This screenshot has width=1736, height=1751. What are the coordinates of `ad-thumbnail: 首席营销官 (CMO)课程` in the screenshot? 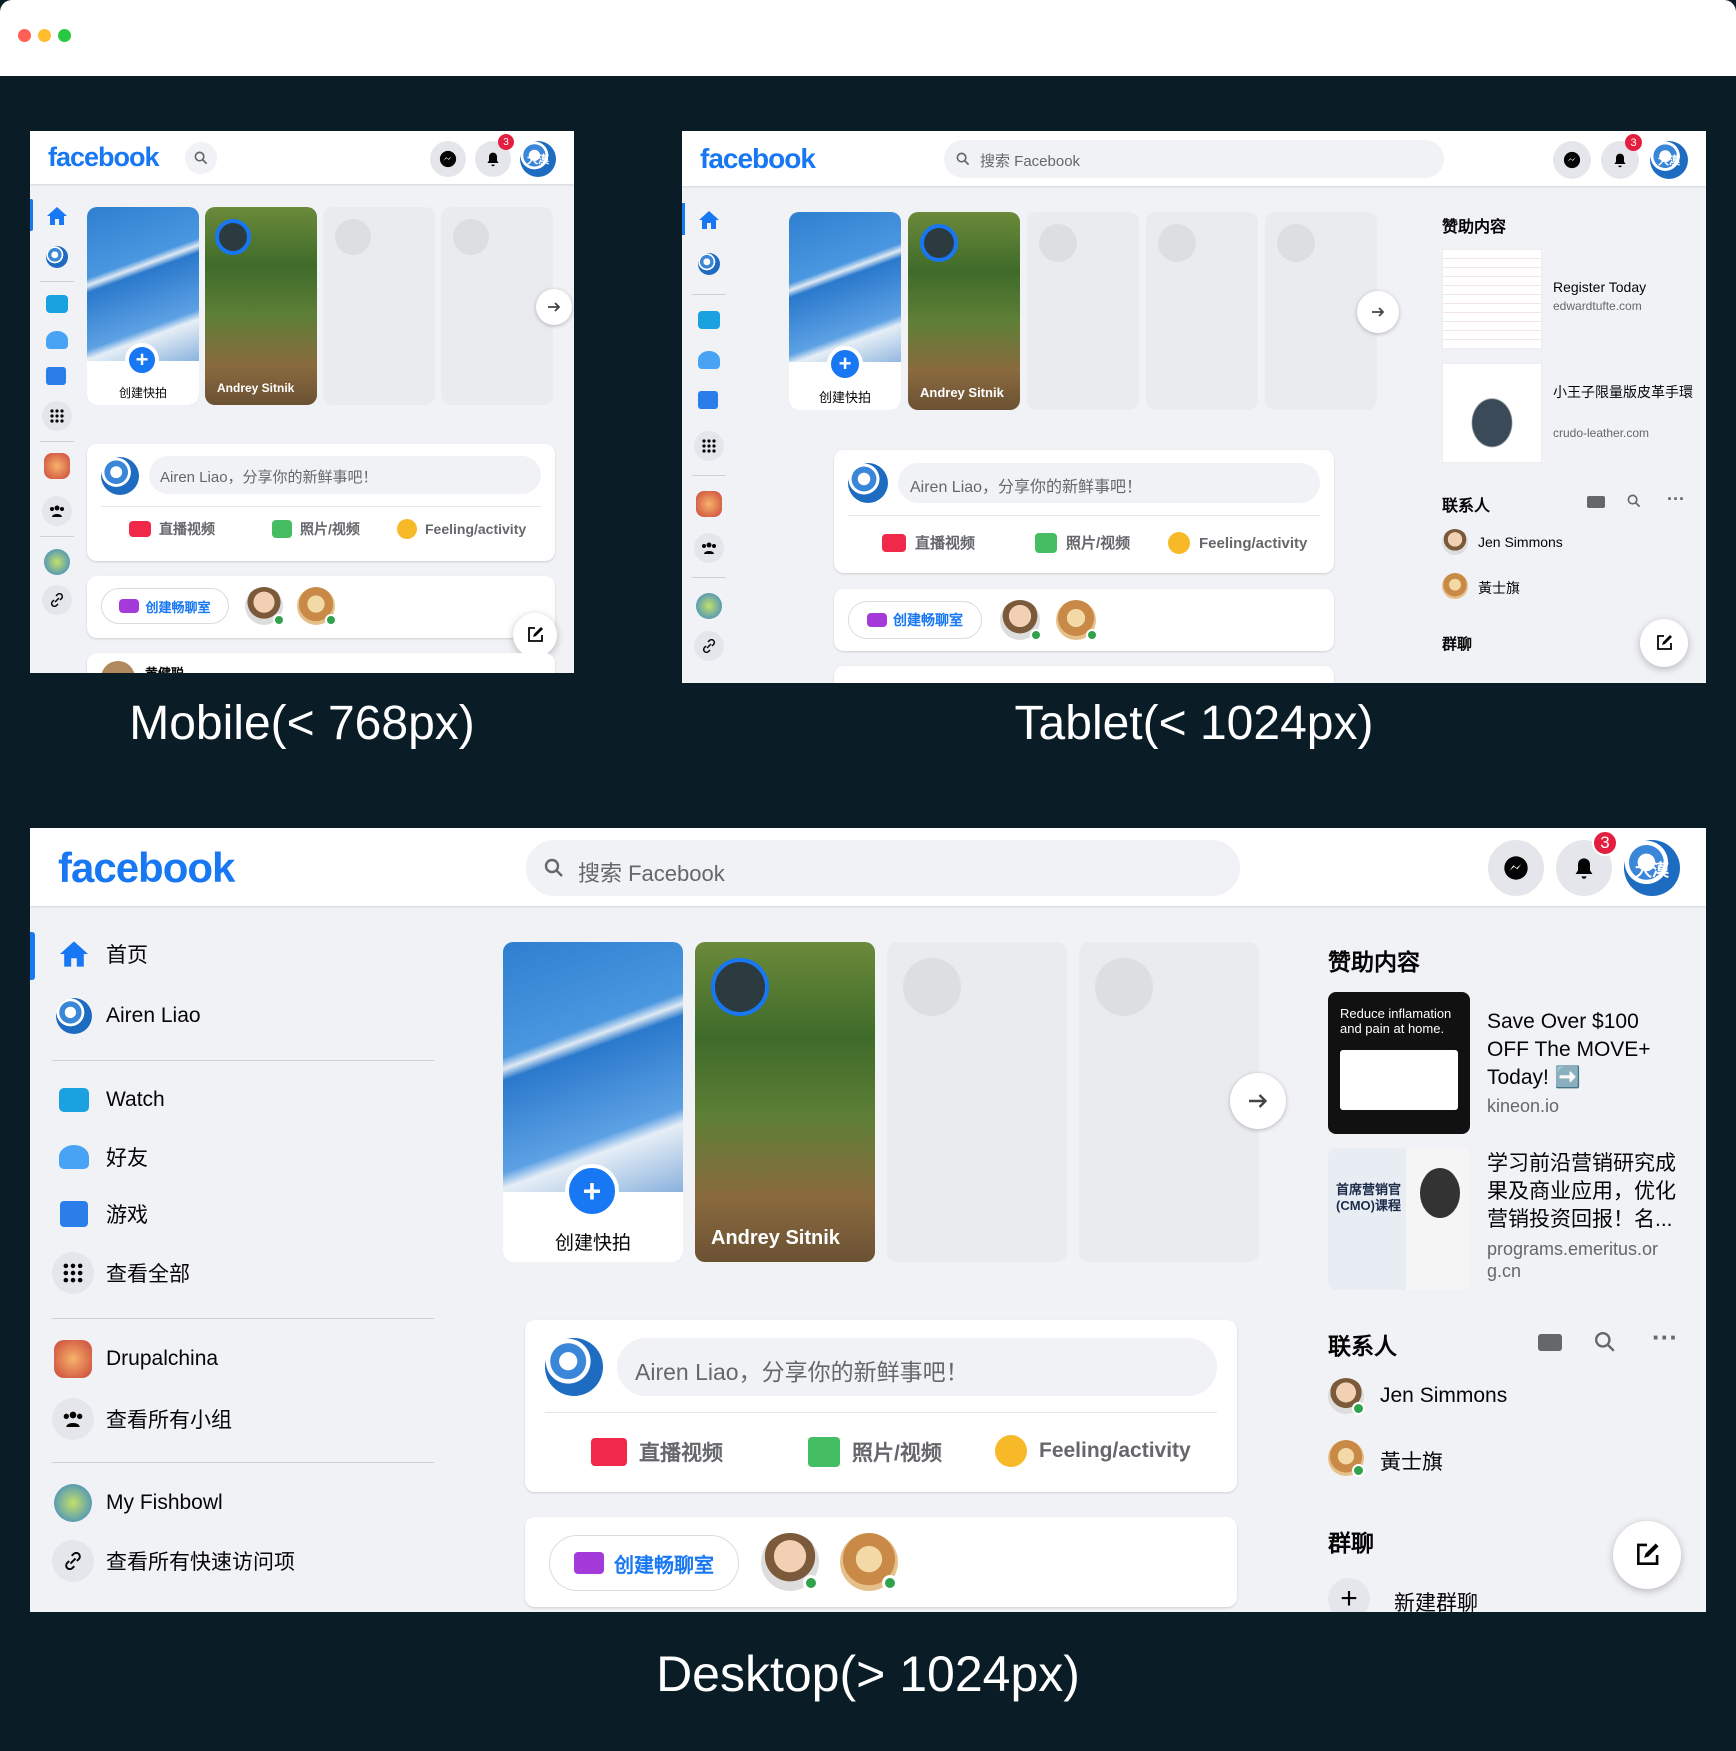 It's located at (1399, 1219).